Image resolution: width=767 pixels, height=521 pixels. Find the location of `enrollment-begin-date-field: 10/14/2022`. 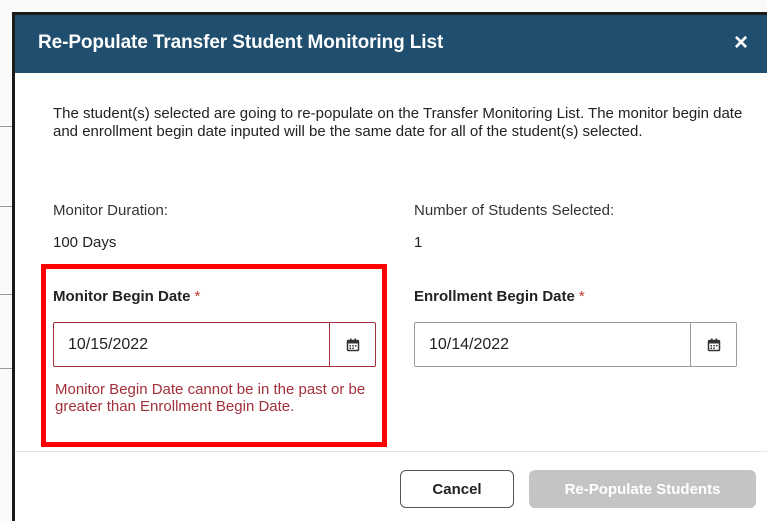

enrollment-begin-date-field: 10/14/2022 is located at coordinates (575, 344).